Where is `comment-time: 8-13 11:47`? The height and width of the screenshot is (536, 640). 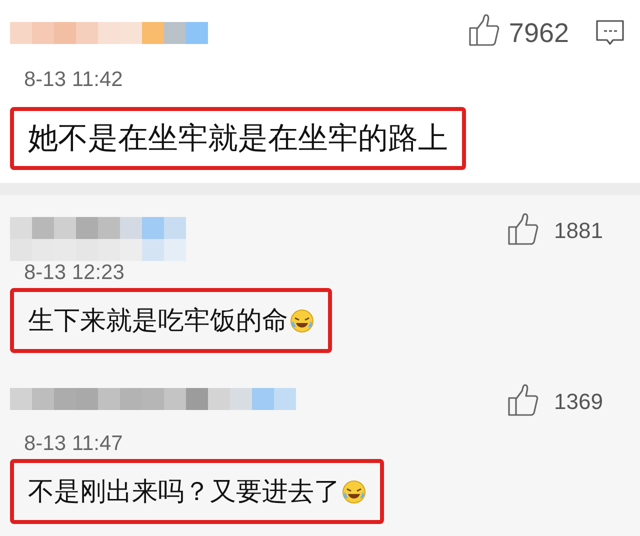 comment-time: 8-13 11:47 is located at coordinates (74, 444).